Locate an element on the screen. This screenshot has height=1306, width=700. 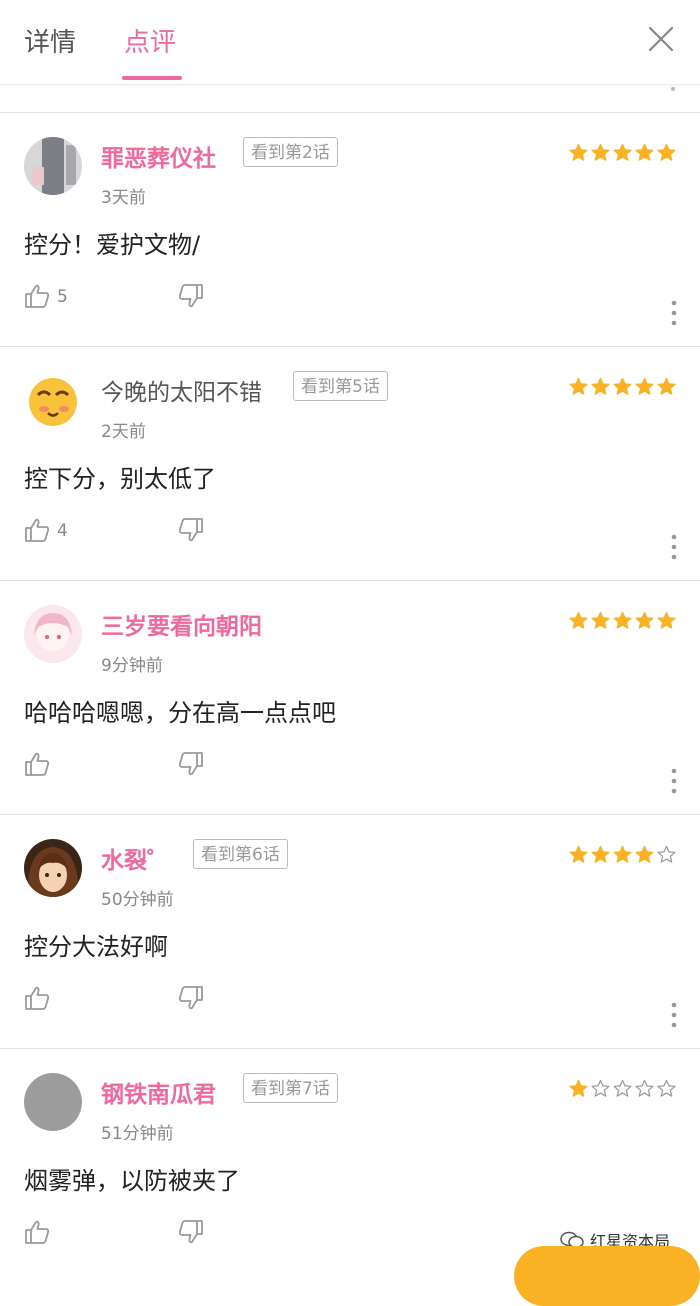
tab-reviews: 点评 is located at coordinates (150, 40).